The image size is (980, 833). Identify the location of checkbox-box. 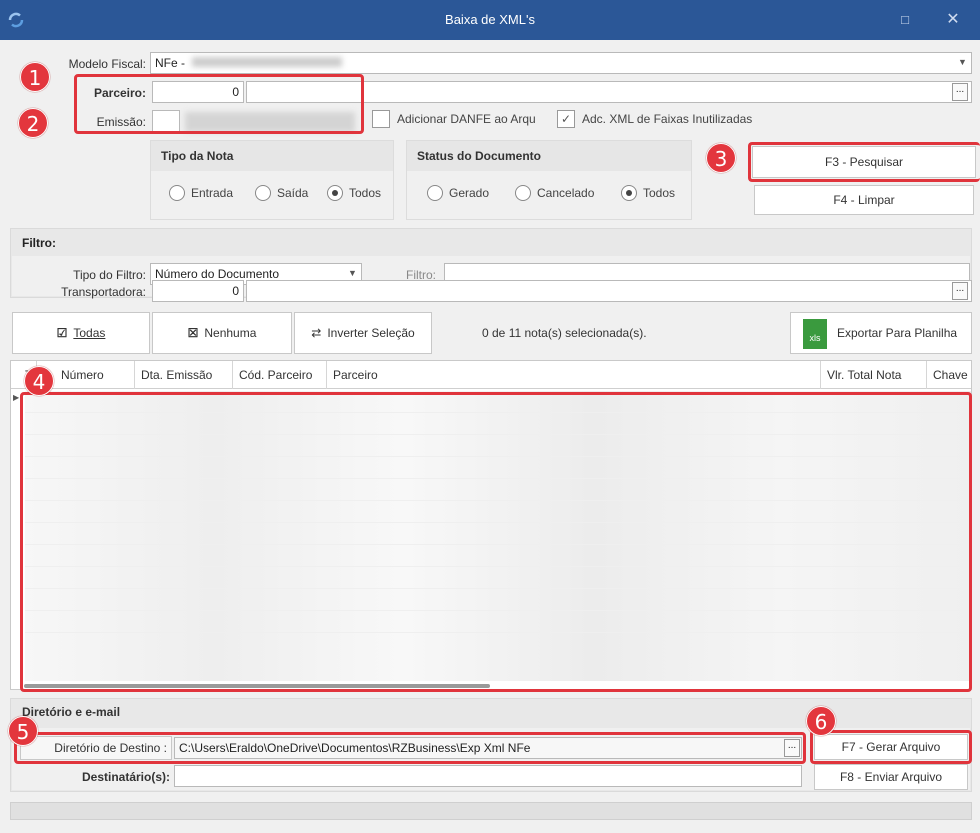
(381, 119).